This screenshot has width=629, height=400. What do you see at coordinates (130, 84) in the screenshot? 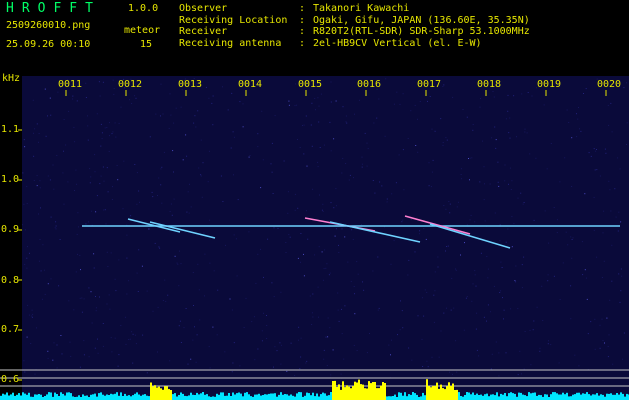
I see `time-label: 0012` at bounding box center [130, 84].